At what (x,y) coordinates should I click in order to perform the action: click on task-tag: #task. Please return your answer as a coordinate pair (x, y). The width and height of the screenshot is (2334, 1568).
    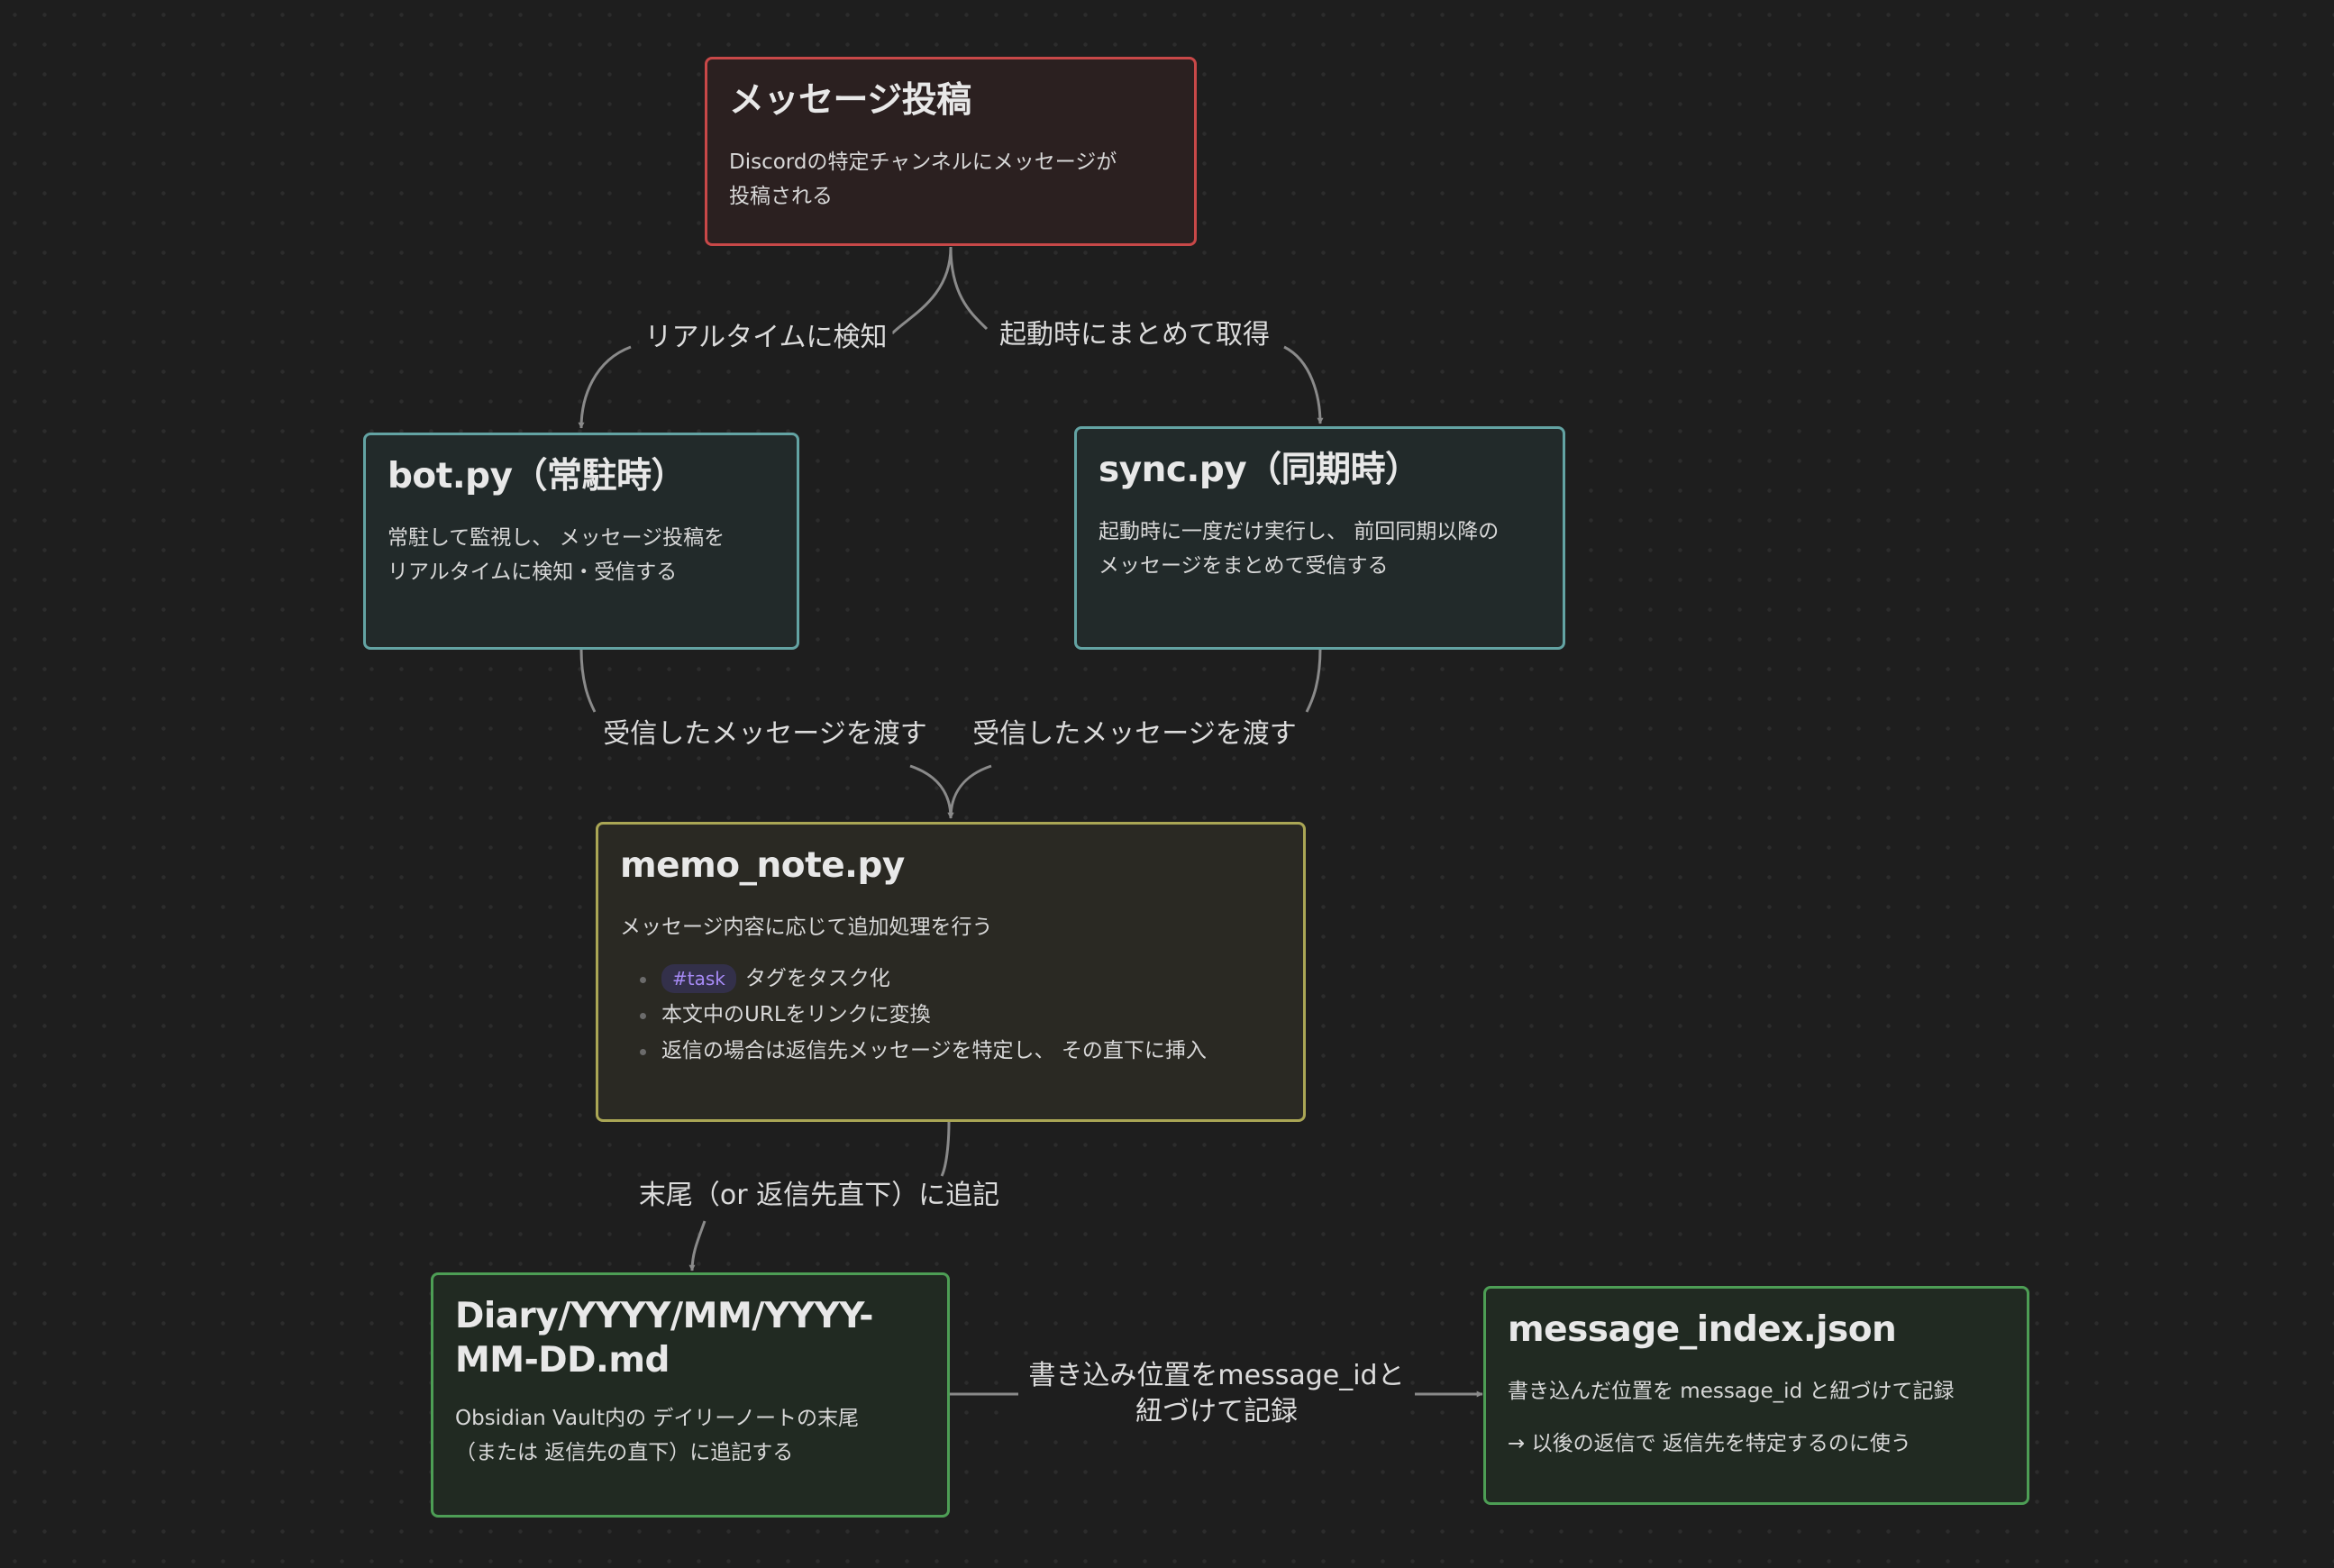
    Looking at the image, I should click on (698, 978).